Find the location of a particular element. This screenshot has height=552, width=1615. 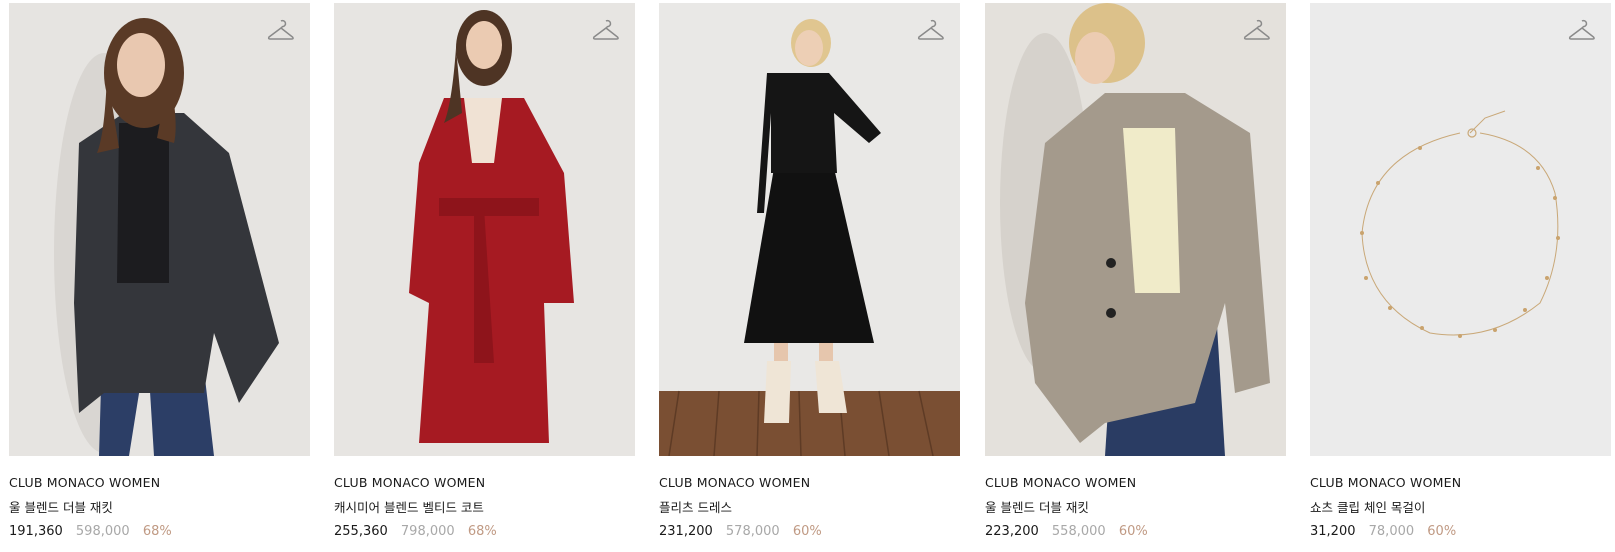

product-price-row: 255,360 798,000 68% is located at coordinates (484, 532).